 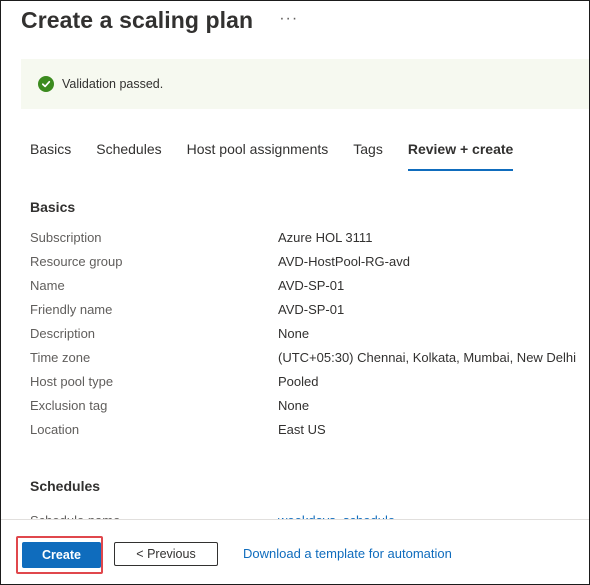 What do you see at coordinates (347, 553) in the screenshot?
I see `download-template-link: Download a template for automation` at bounding box center [347, 553].